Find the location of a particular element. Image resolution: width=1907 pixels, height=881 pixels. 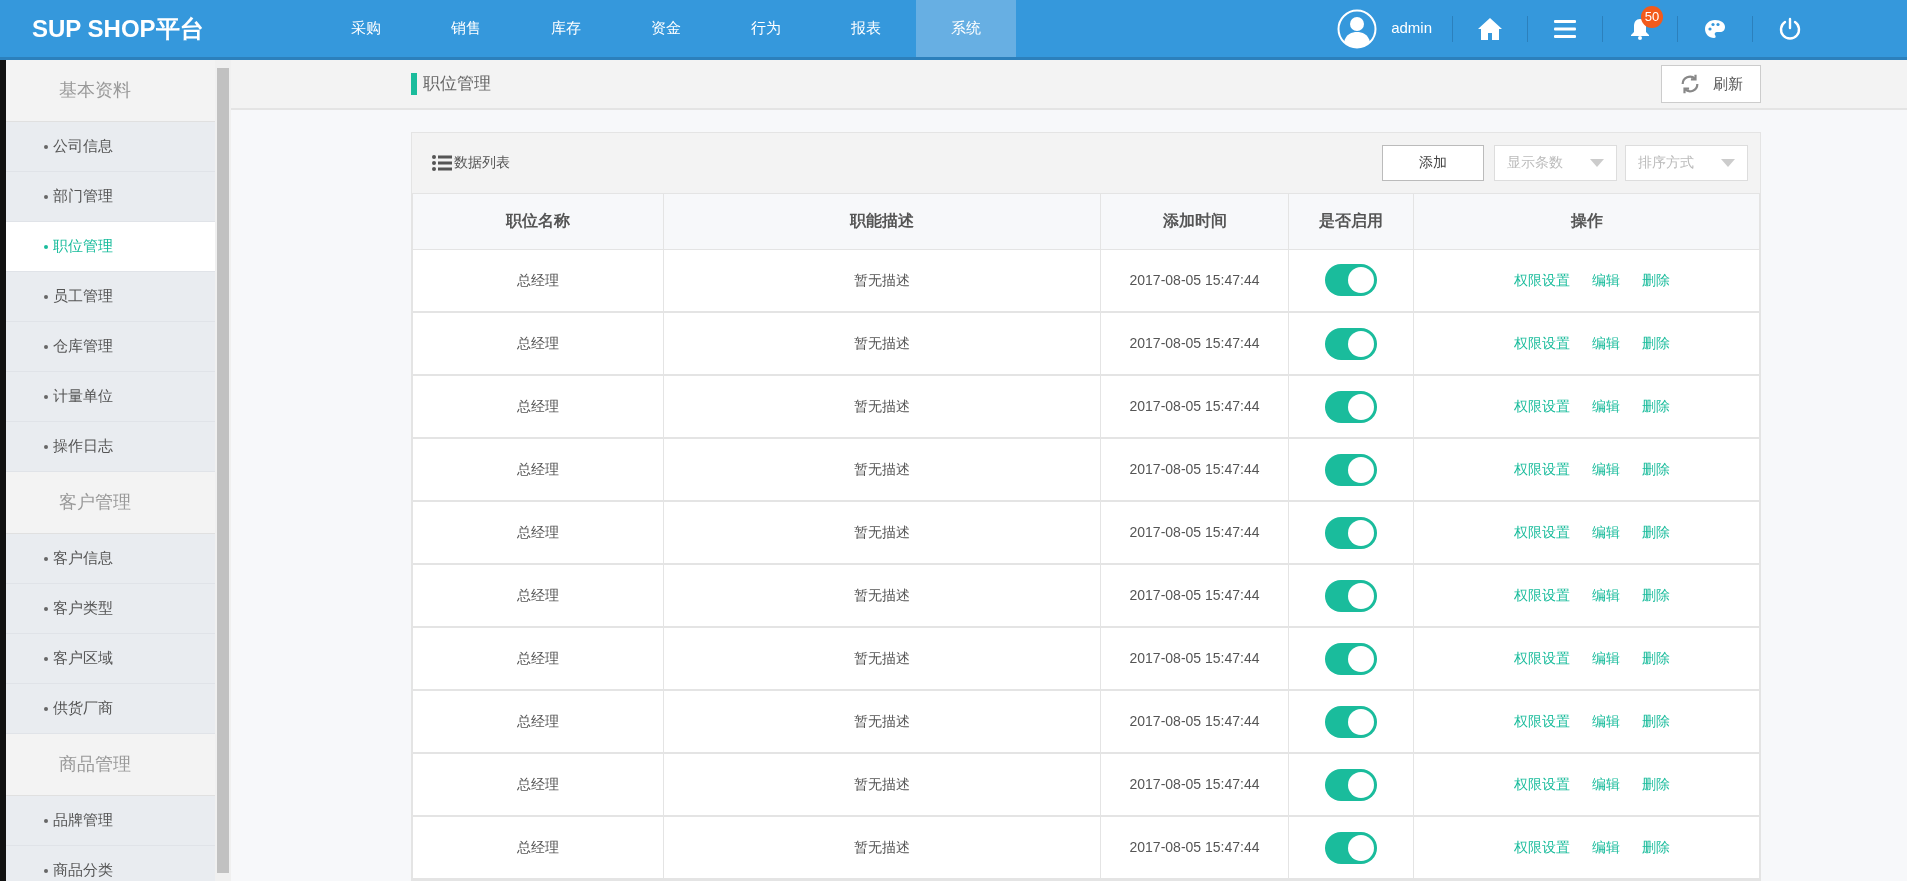

sidebar-group-title: 客户管理 is located at coordinates (110, 503).